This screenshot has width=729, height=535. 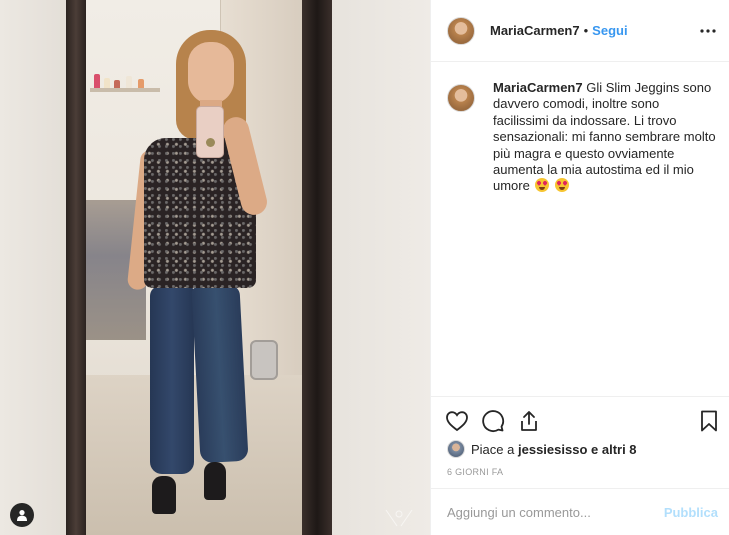 What do you see at coordinates (691, 512) in the screenshot?
I see `publish-button: Pubblica` at bounding box center [691, 512].